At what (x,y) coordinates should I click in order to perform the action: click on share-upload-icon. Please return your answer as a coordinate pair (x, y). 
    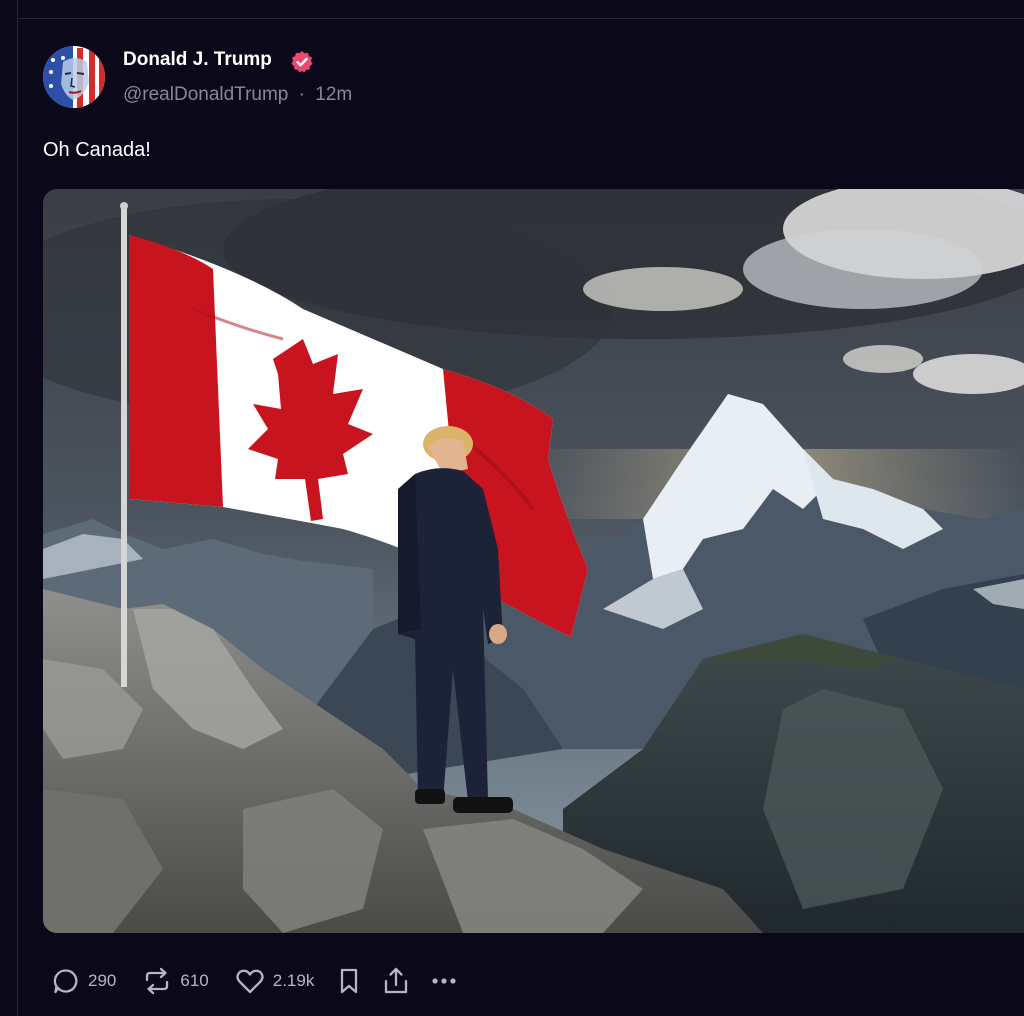
    Looking at the image, I should click on (396, 981).